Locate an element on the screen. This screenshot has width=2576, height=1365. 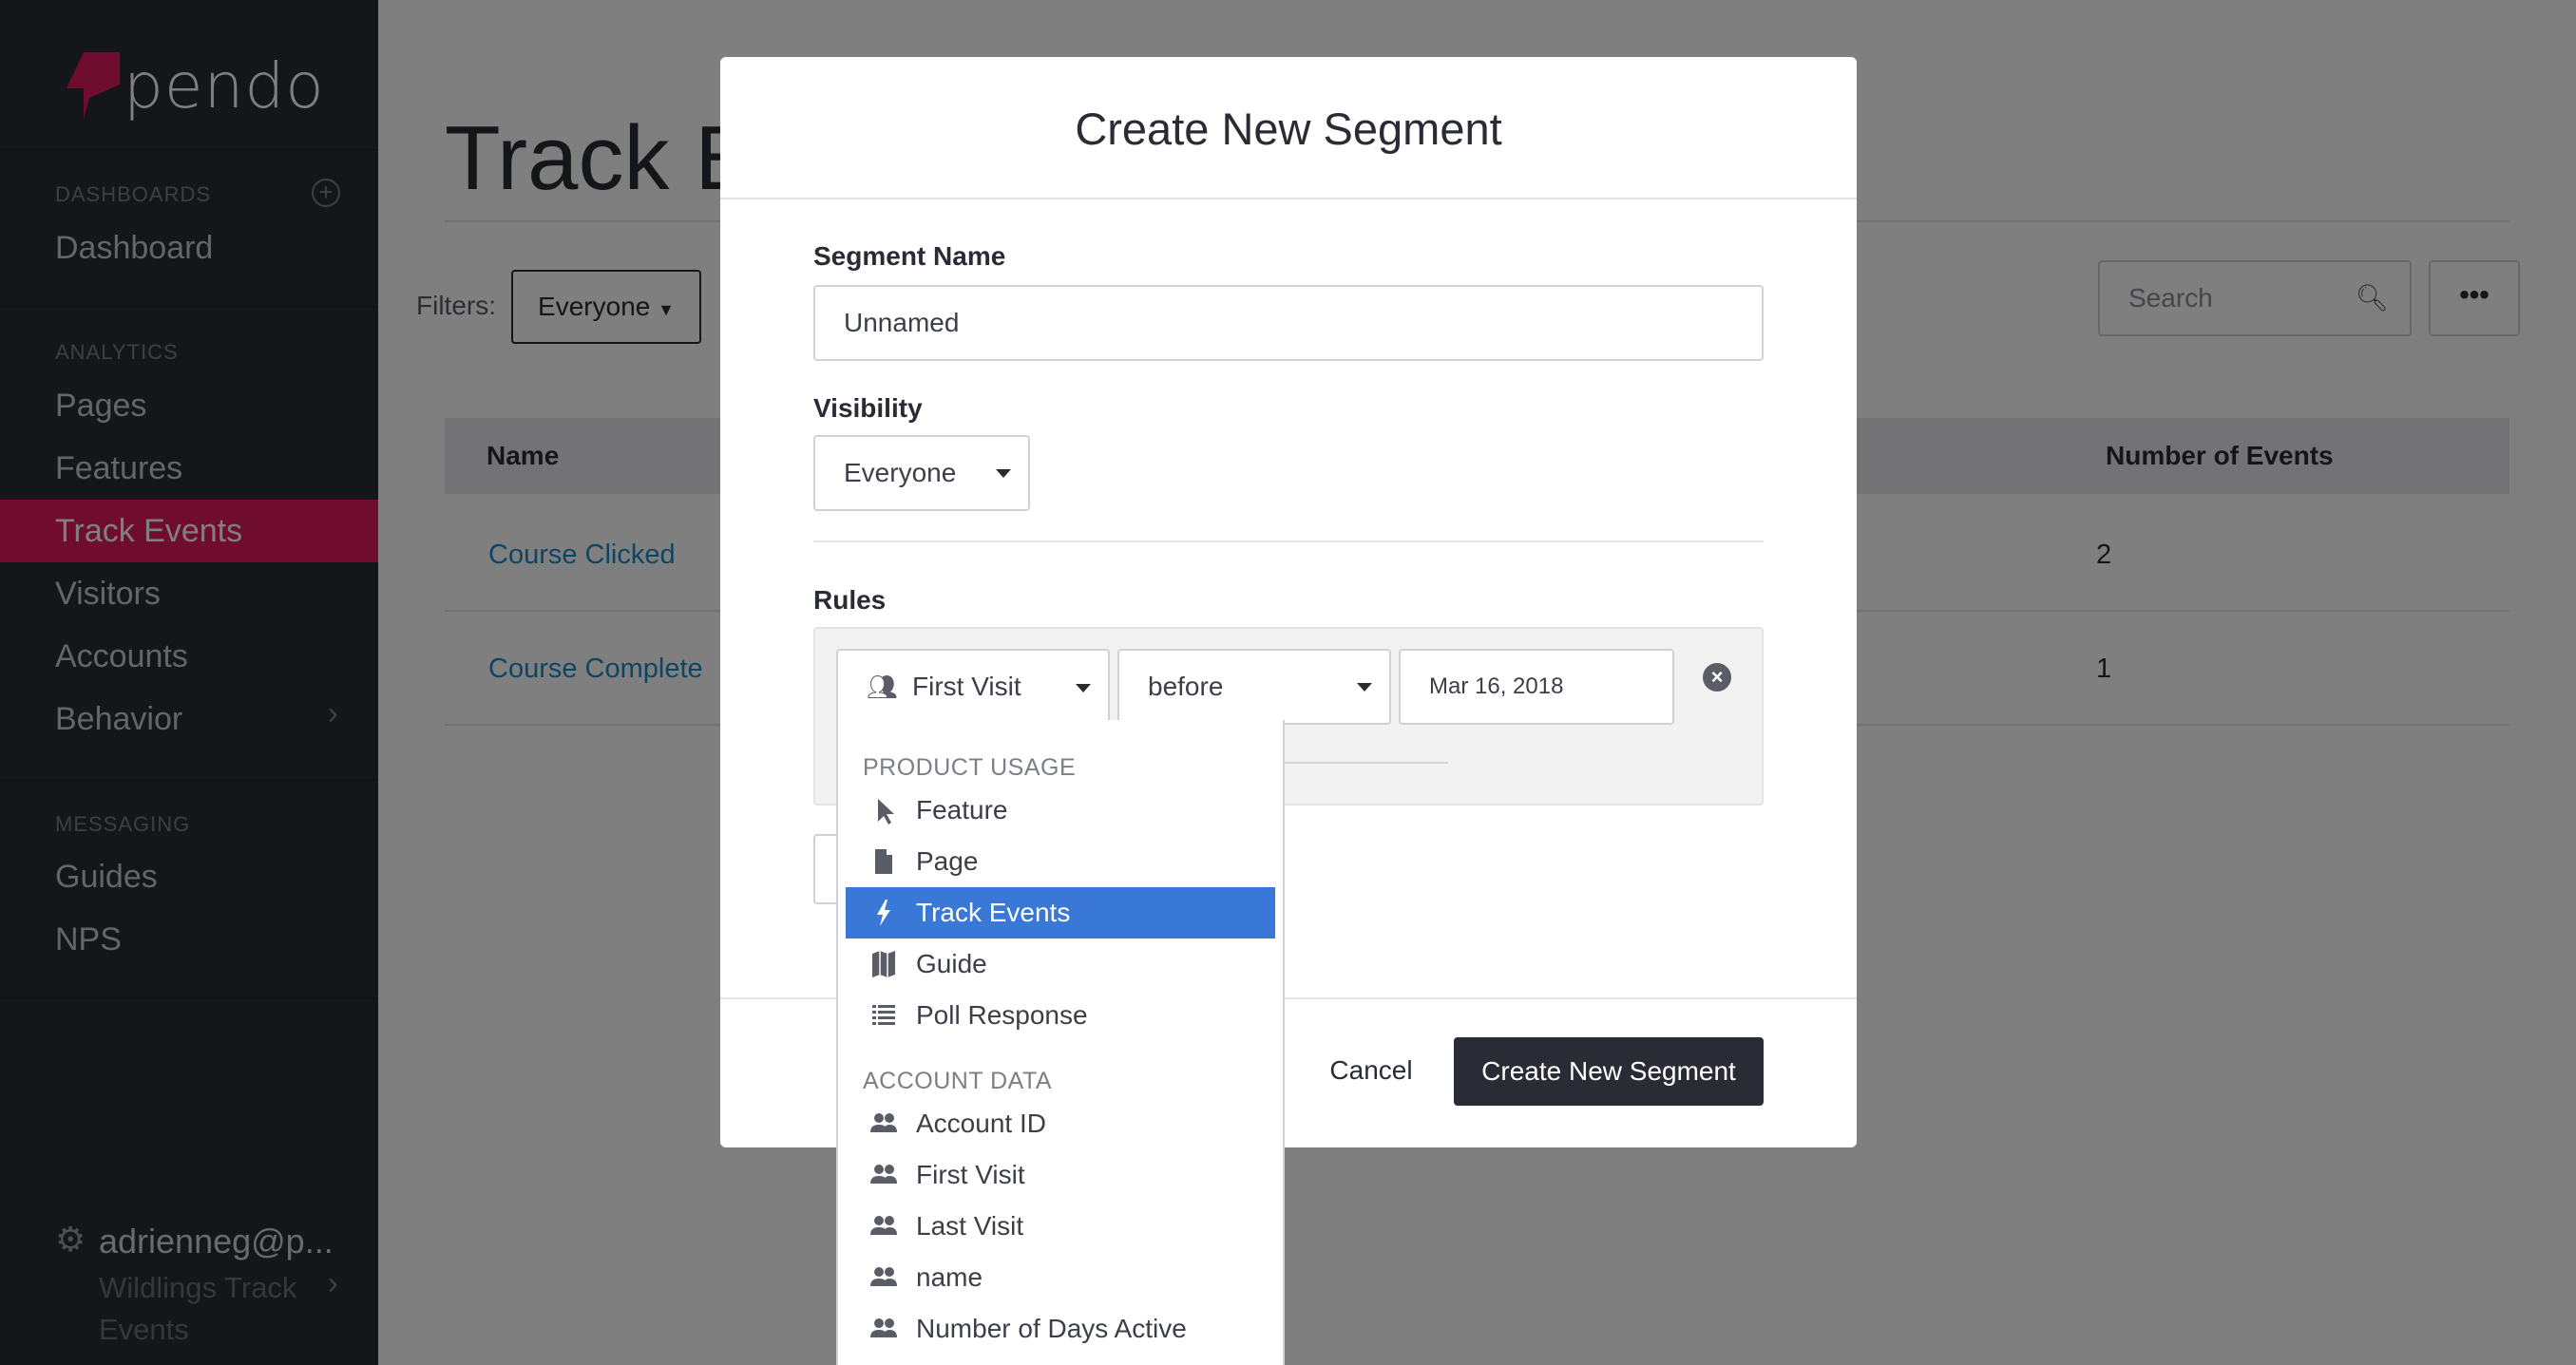
dropdown-item-feature: Feature is located at coordinates (1060, 810).